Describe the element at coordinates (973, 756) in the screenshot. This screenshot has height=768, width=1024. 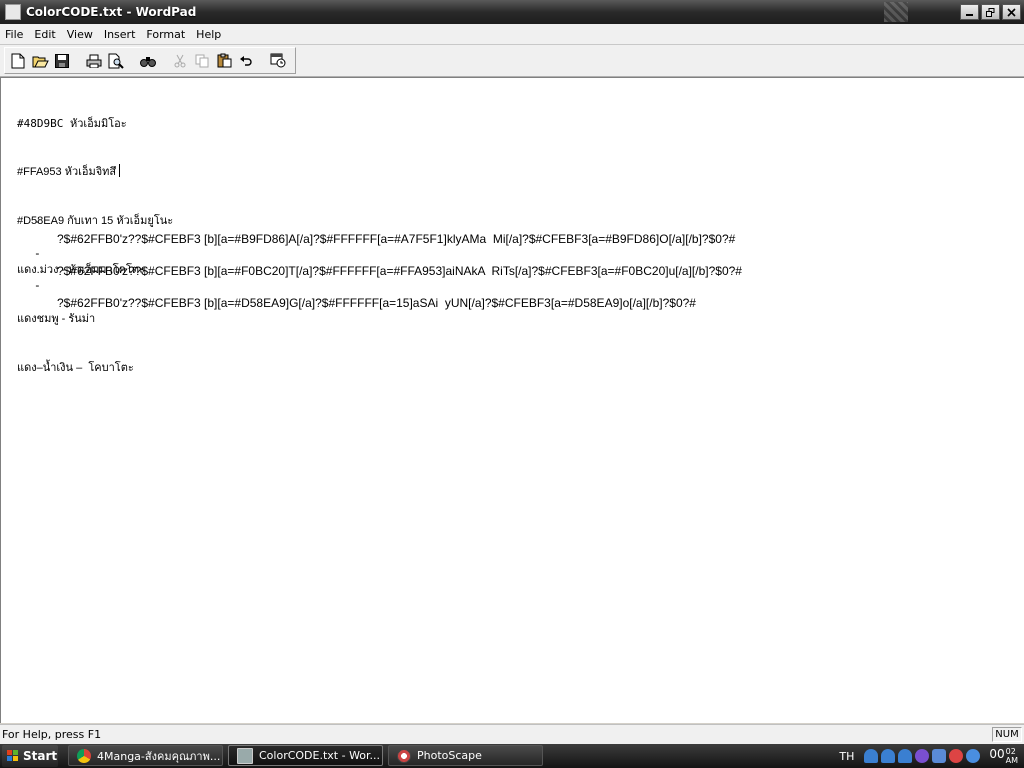
I see `settings-tray-icon` at that location.